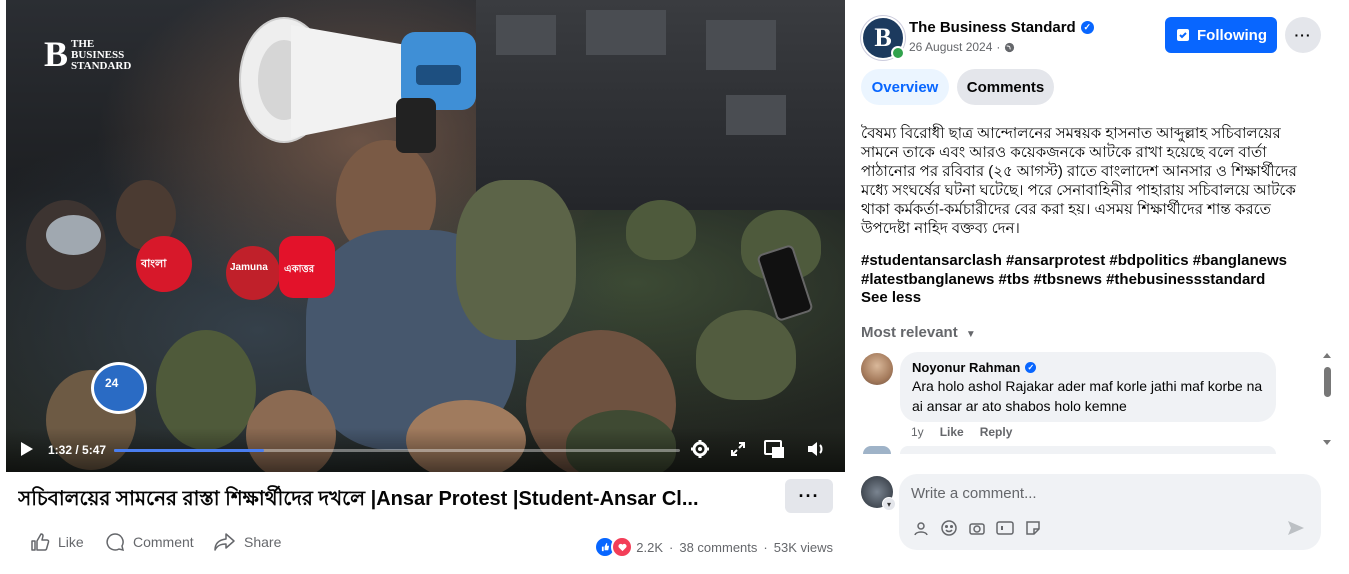 This screenshot has height=574, width=1349. Describe the element at coordinates (1296, 530) in the screenshot. I see `send-icon` at that location.